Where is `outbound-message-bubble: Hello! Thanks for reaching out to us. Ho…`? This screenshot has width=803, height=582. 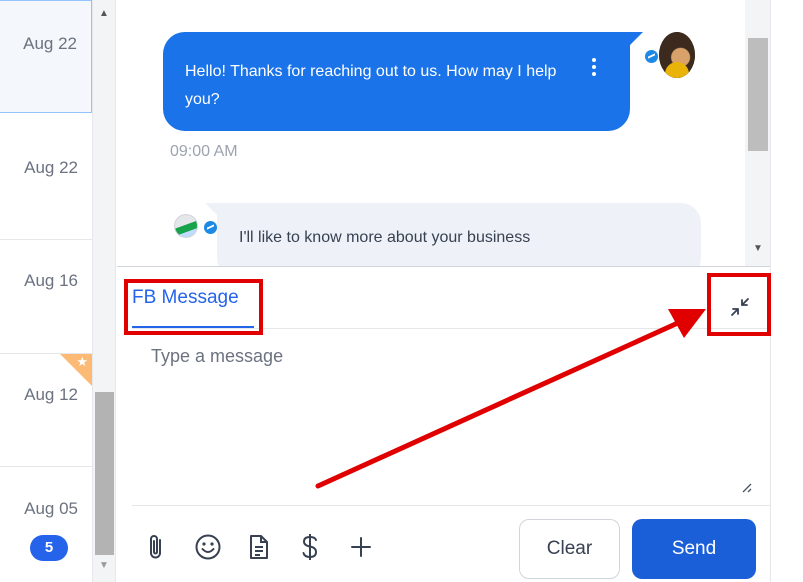 outbound-message-bubble: Hello! Thanks for reaching out to us. Ho… is located at coordinates (396, 81).